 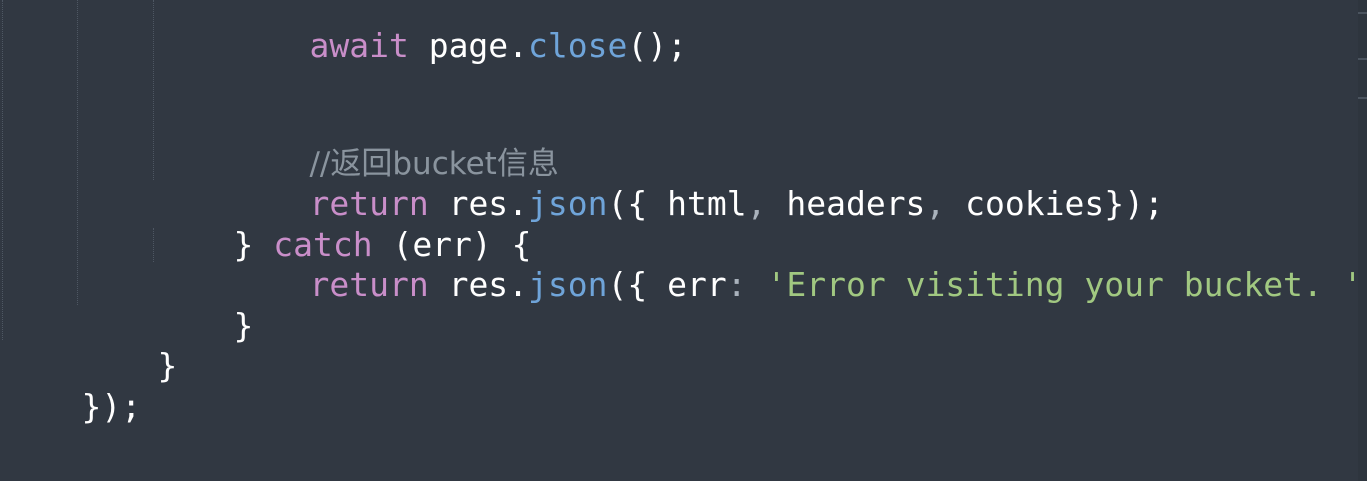 I want to click on function-token: close, so click(x=578, y=45).